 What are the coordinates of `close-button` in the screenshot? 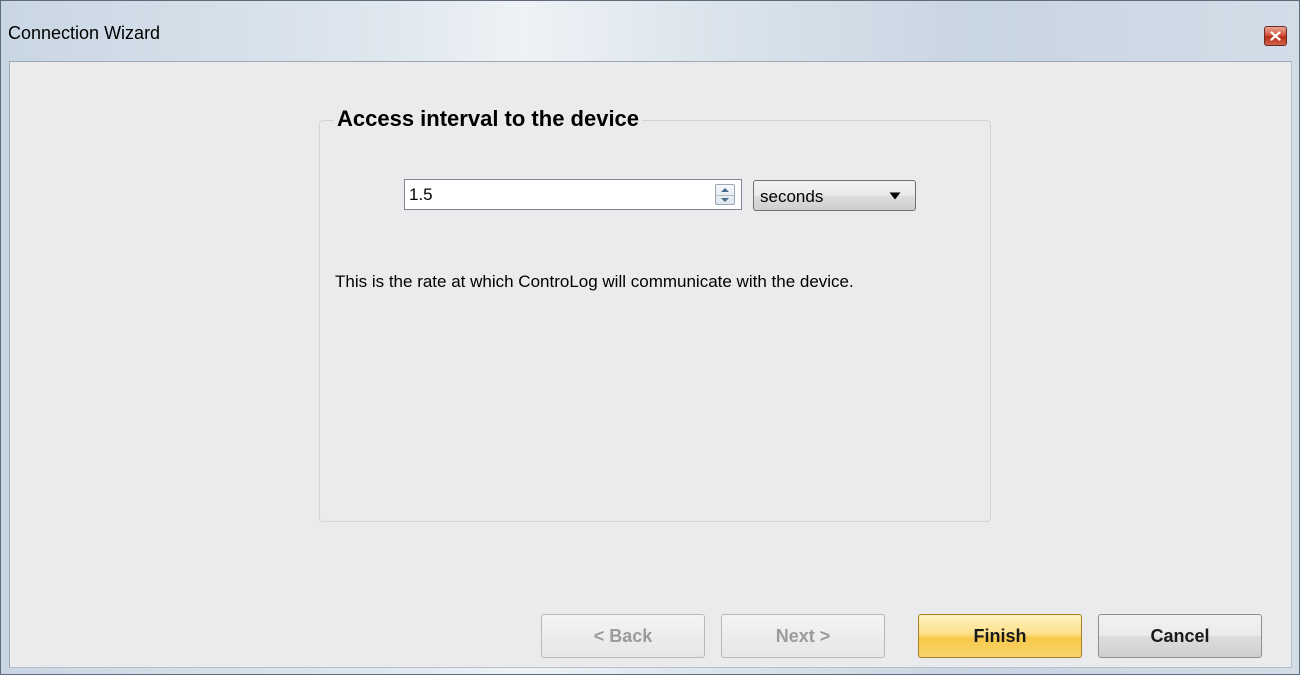 It's located at (1275, 36).